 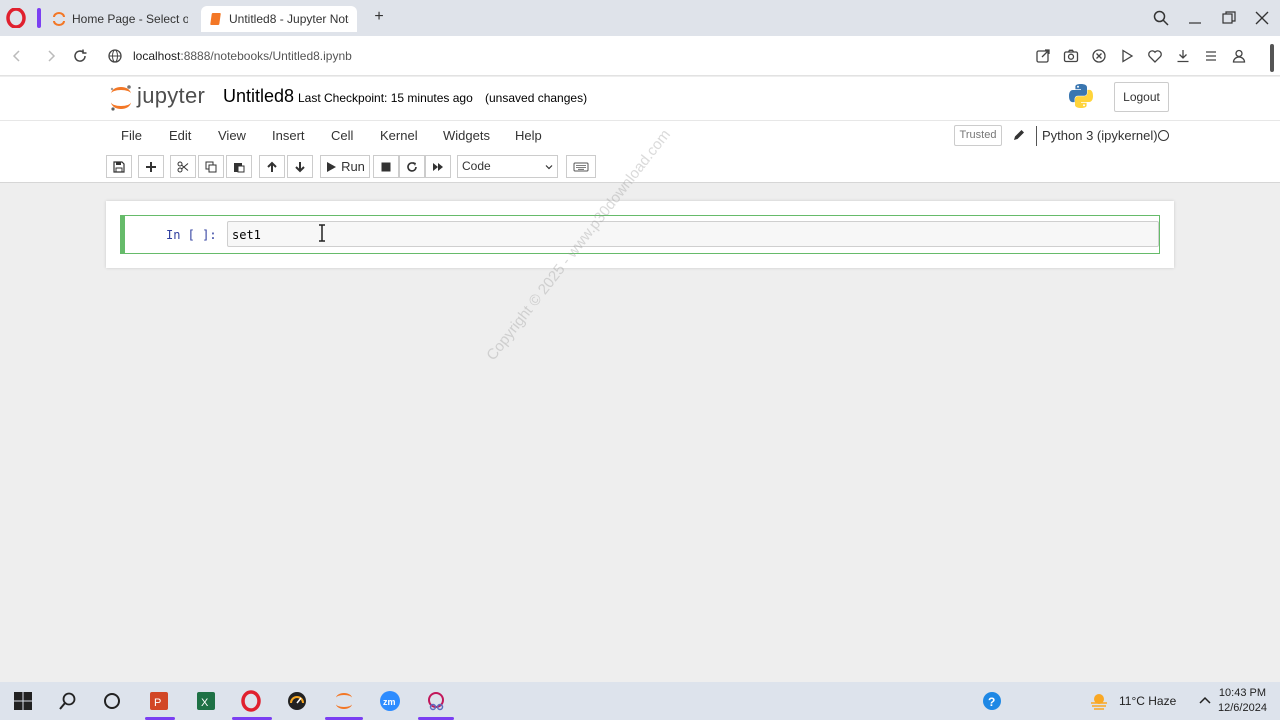 I want to click on menu-view: View, so click(x=232, y=135).